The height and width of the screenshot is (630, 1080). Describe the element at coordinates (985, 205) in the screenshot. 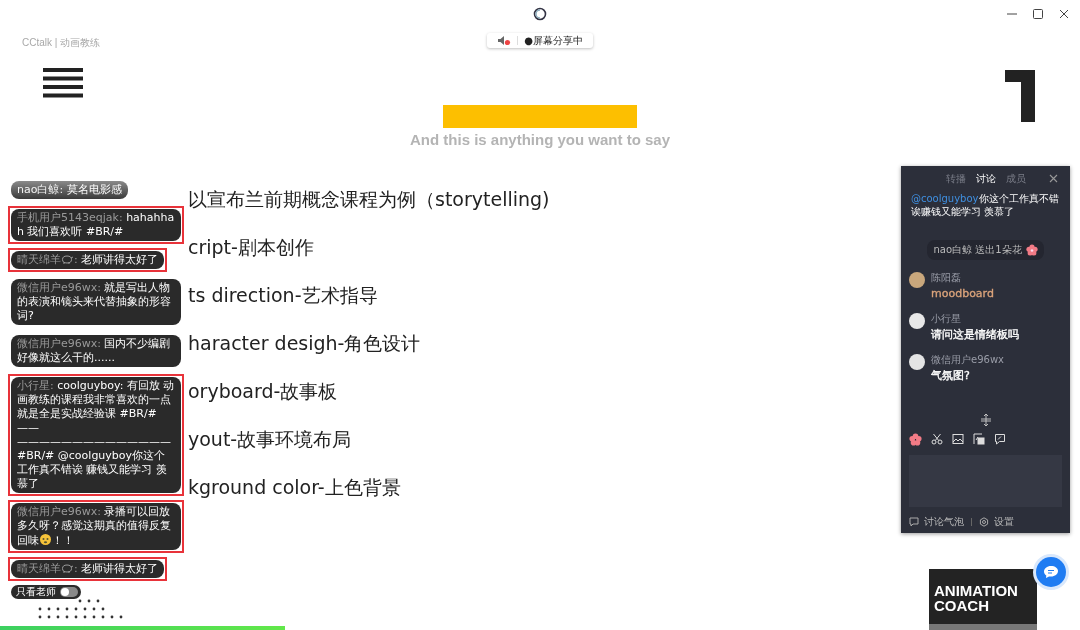

I see `chat-message-text: @coolguyboy你这个工作真不错诶赚钱又能学习 羡慕了` at that location.